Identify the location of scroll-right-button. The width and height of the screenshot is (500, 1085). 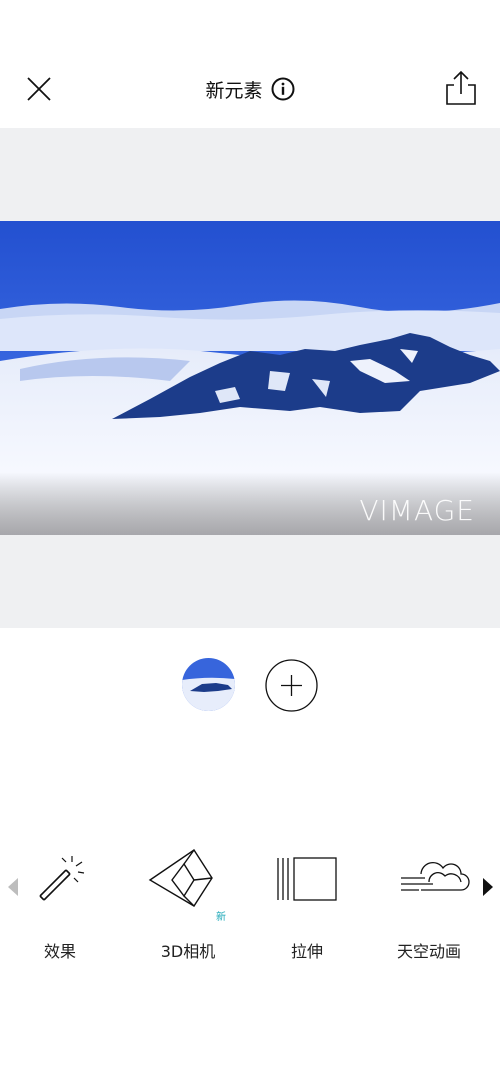
(488, 887).